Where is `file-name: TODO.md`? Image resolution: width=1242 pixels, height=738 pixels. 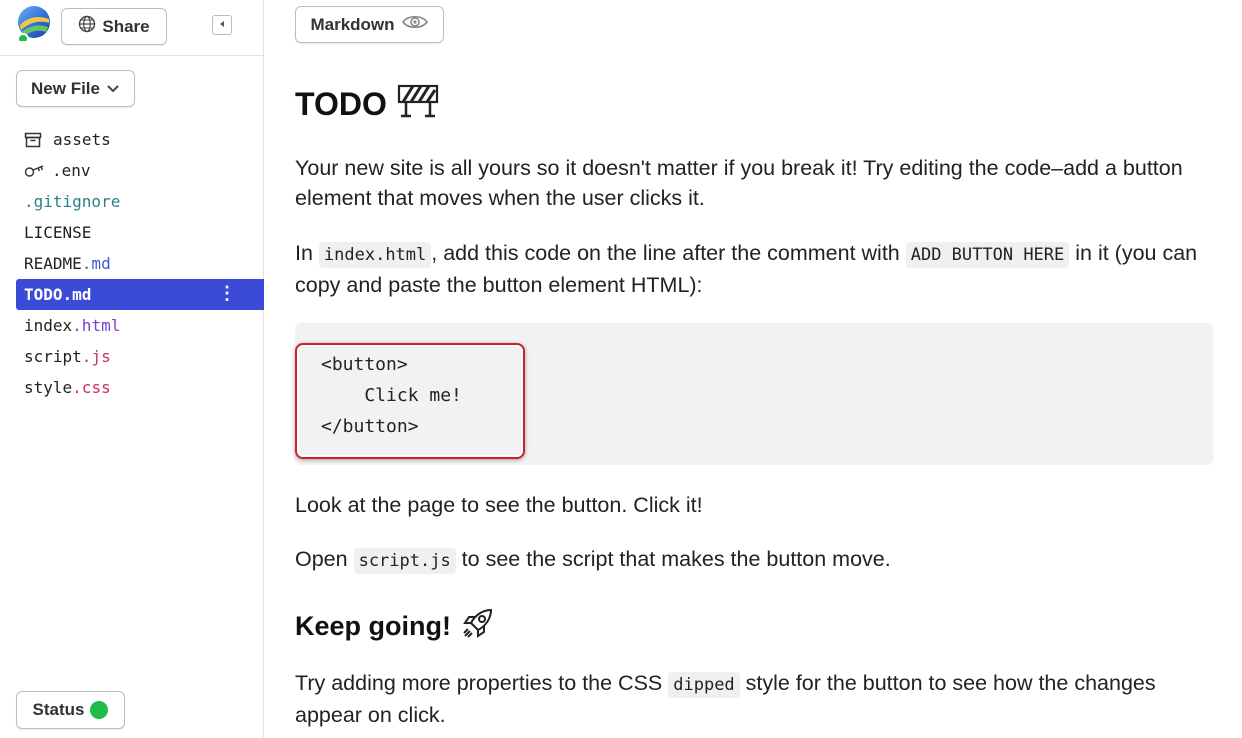
file-name: TODO.md is located at coordinates (58, 294).